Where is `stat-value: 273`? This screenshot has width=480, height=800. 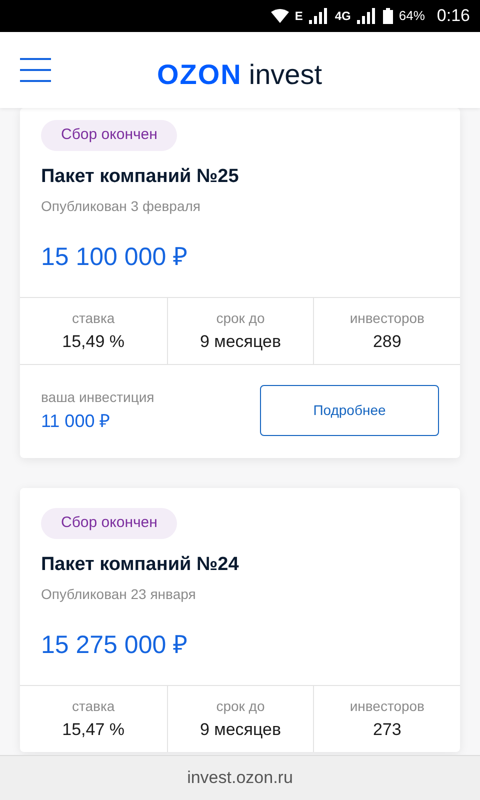
stat-value: 273 is located at coordinates (387, 729).